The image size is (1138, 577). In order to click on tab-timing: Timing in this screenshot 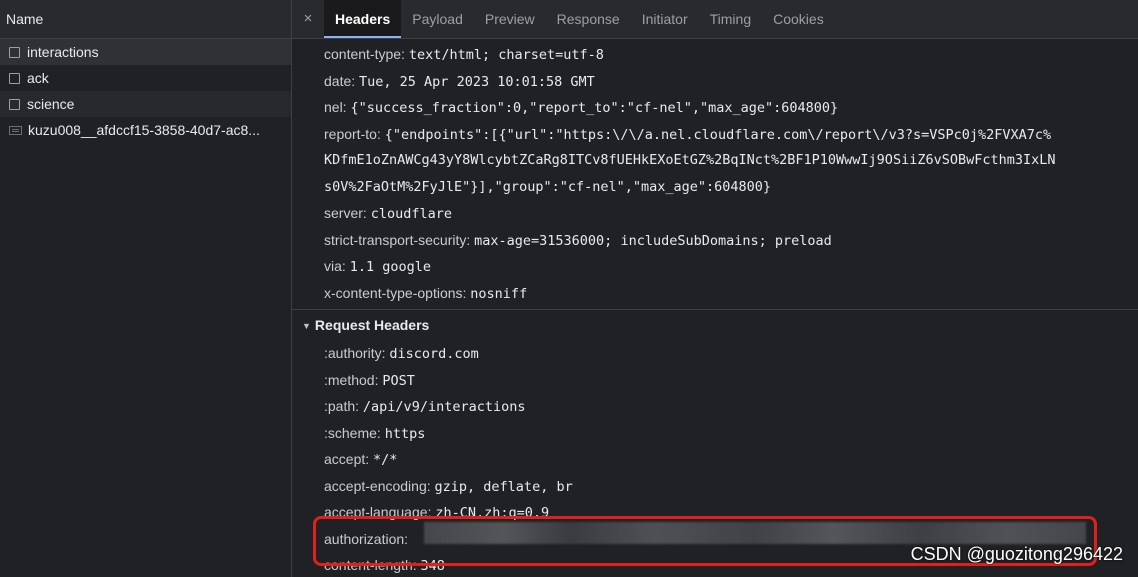, I will do `click(731, 19)`.